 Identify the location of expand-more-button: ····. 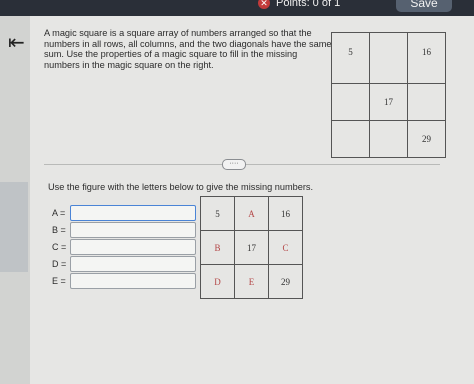
(234, 164).